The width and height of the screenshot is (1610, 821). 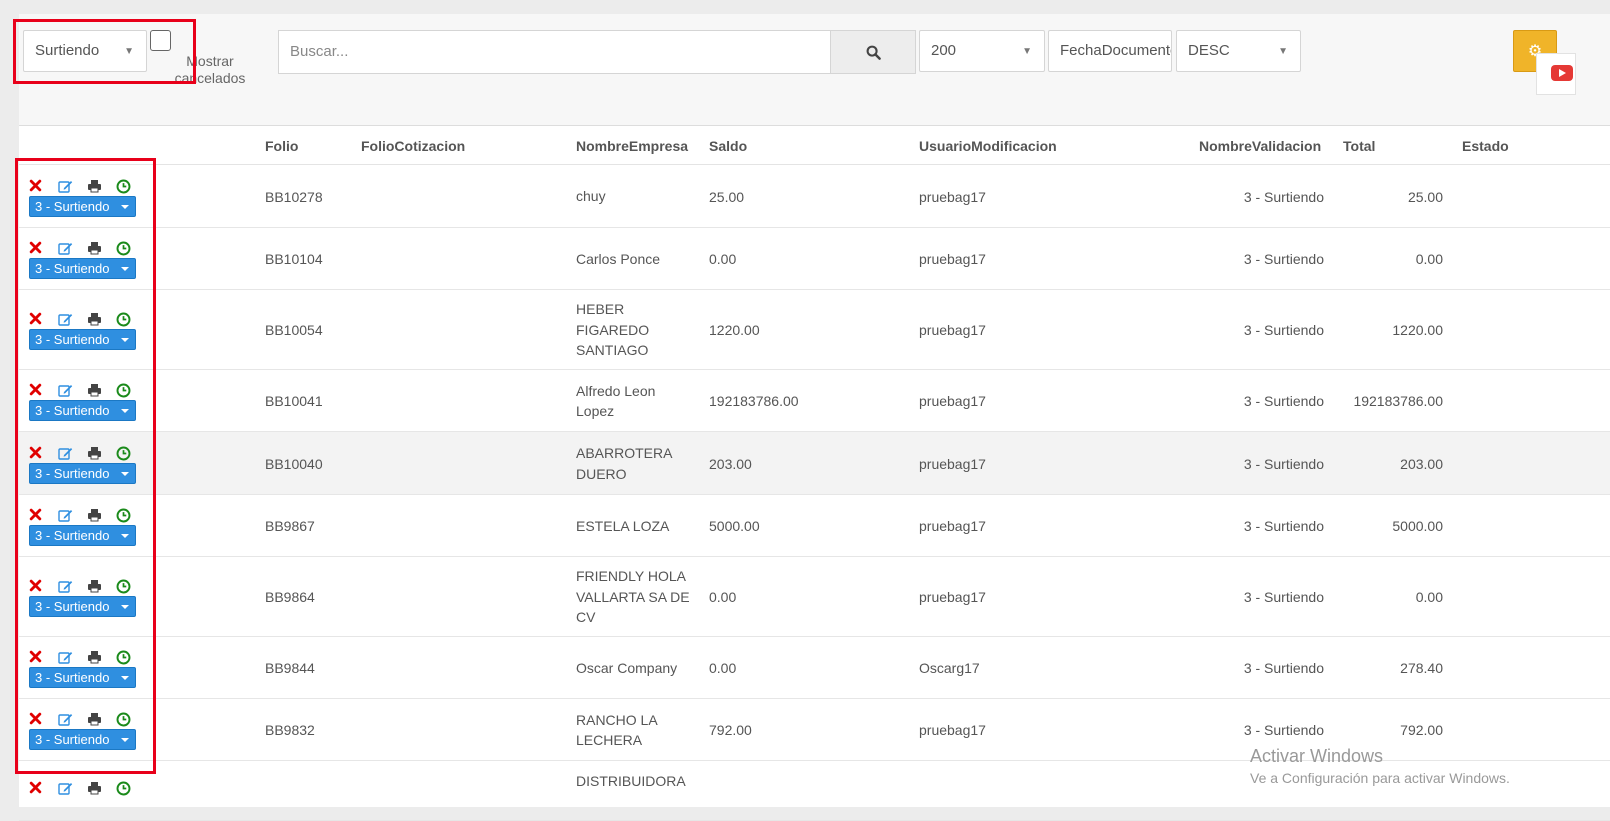 What do you see at coordinates (727, 196) in the screenshot?
I see `saldo-cell: 25.00` at bounding box center [727, 196].